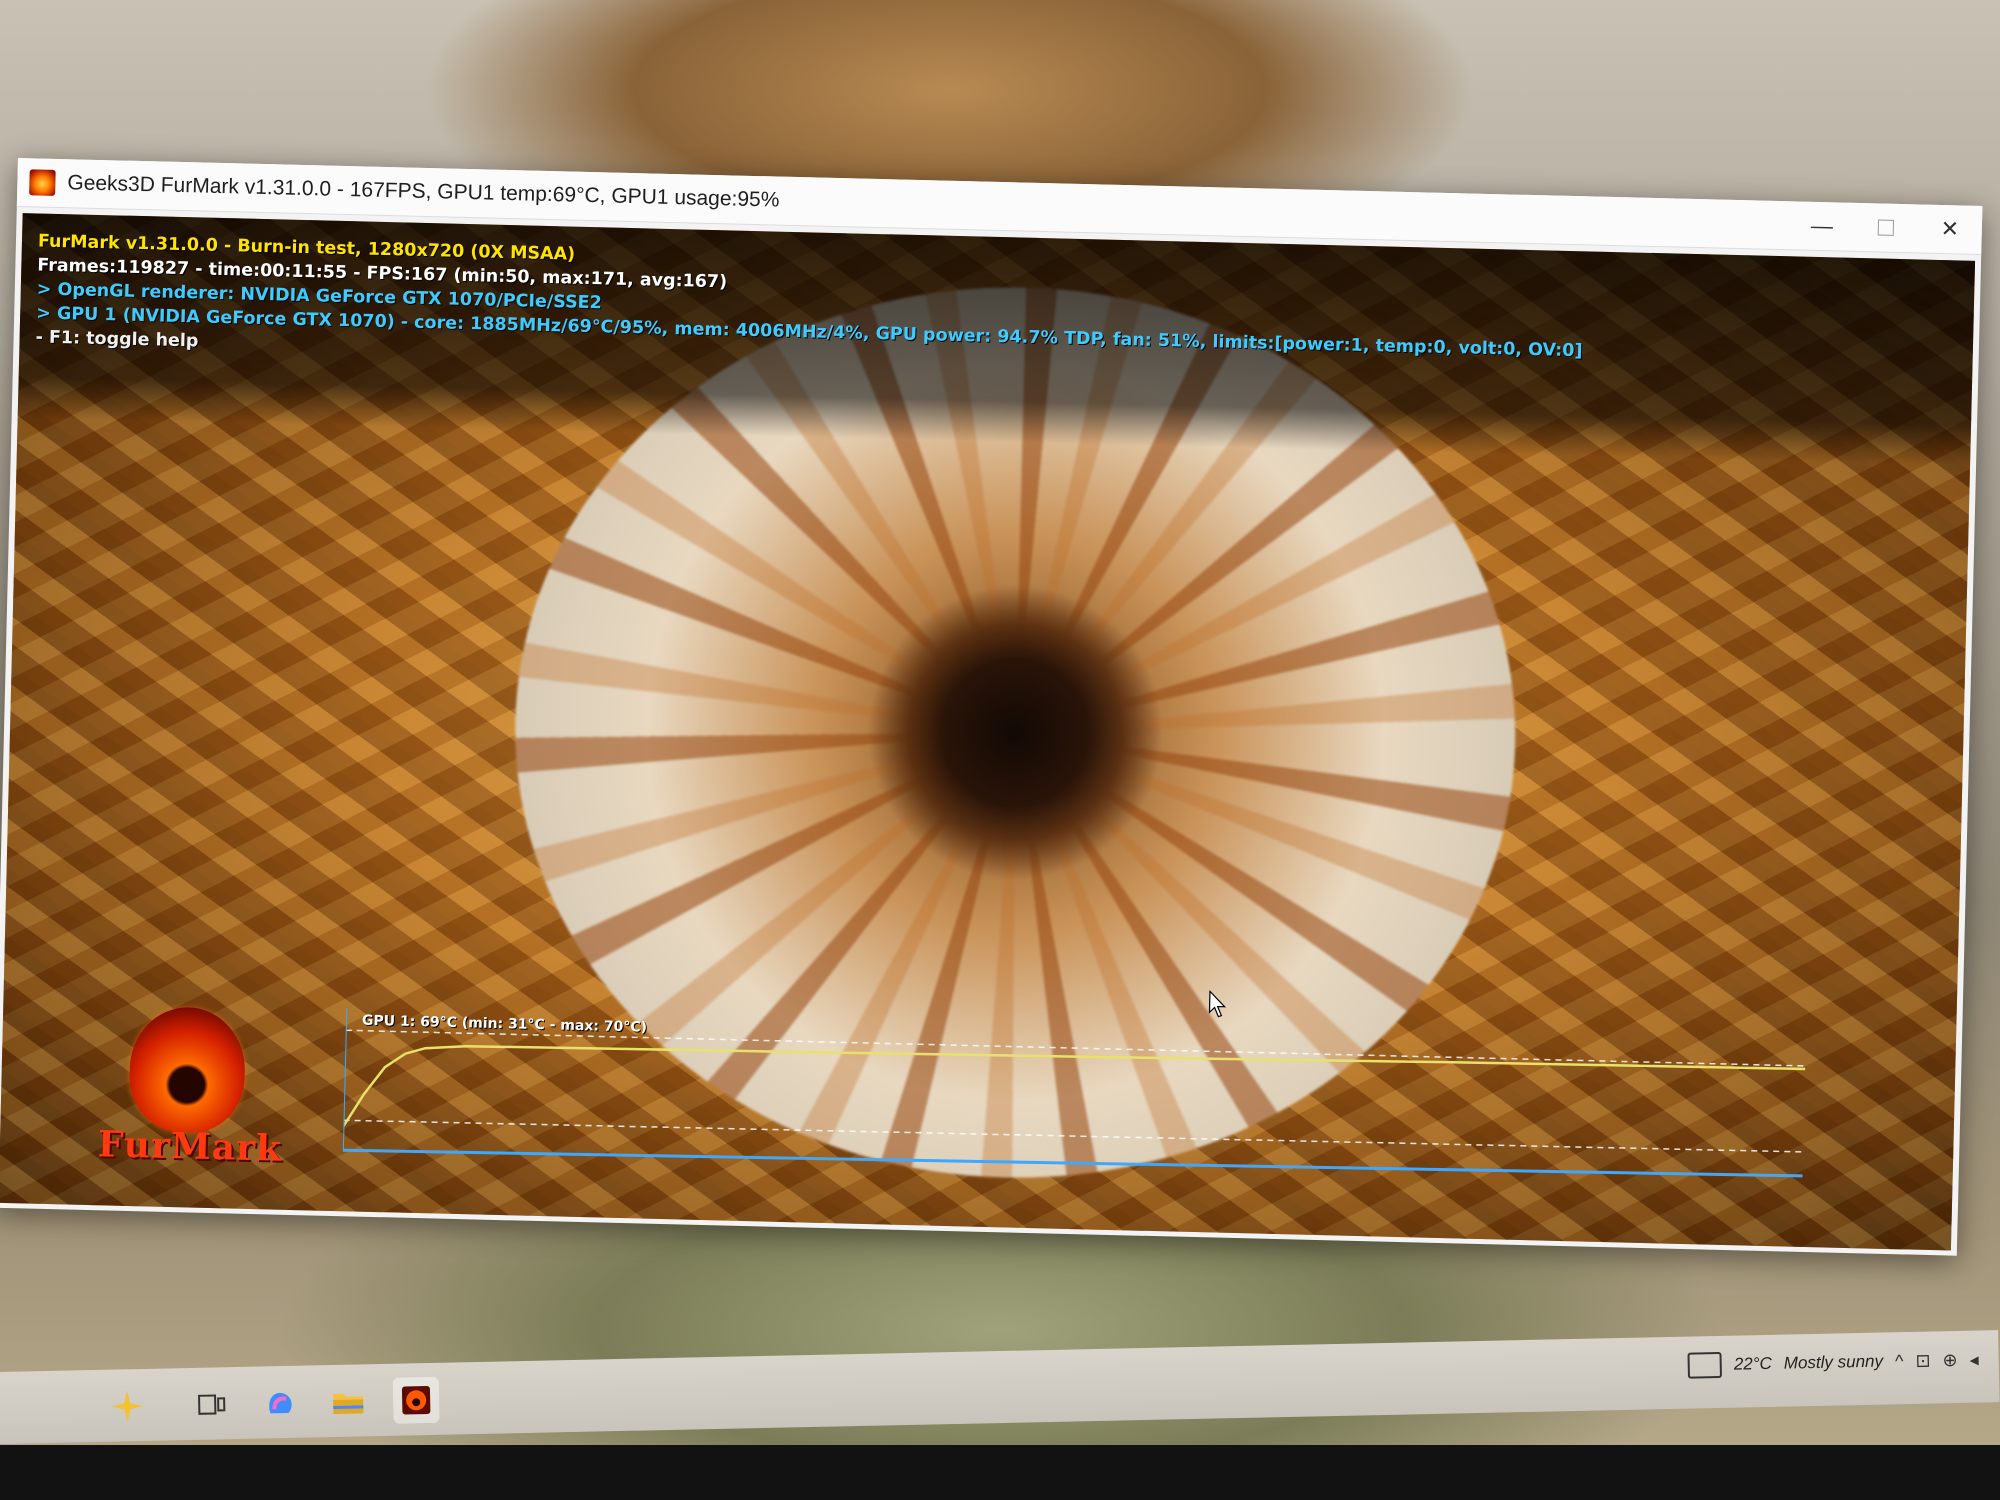  What do you see at coordinates (348, 1401) in the screenshot?
I see `file-explorer-icon` at bounding box center [348, 1401].